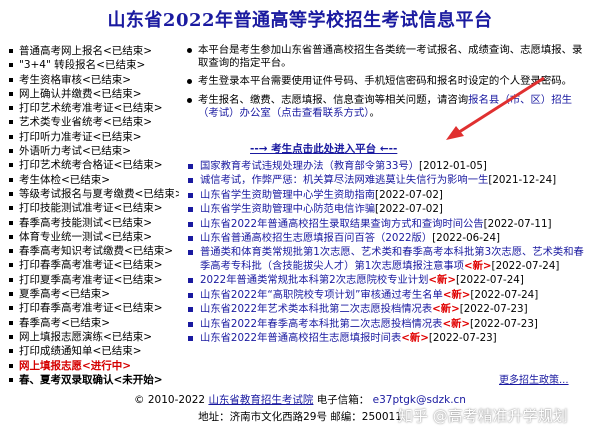  I want to click on sidebar-item: 打印成绩通知单<已结束>, so click(93, 351).